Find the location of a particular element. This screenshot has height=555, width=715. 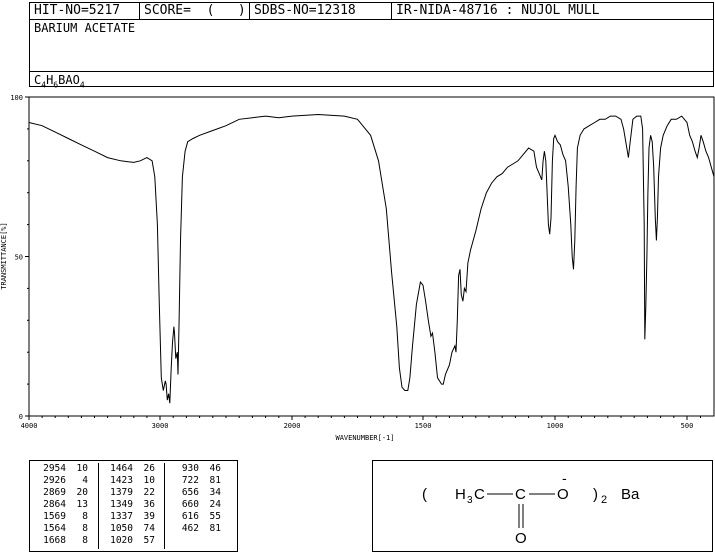

peak-row: 462 81 is located at coordinates (193, 529).